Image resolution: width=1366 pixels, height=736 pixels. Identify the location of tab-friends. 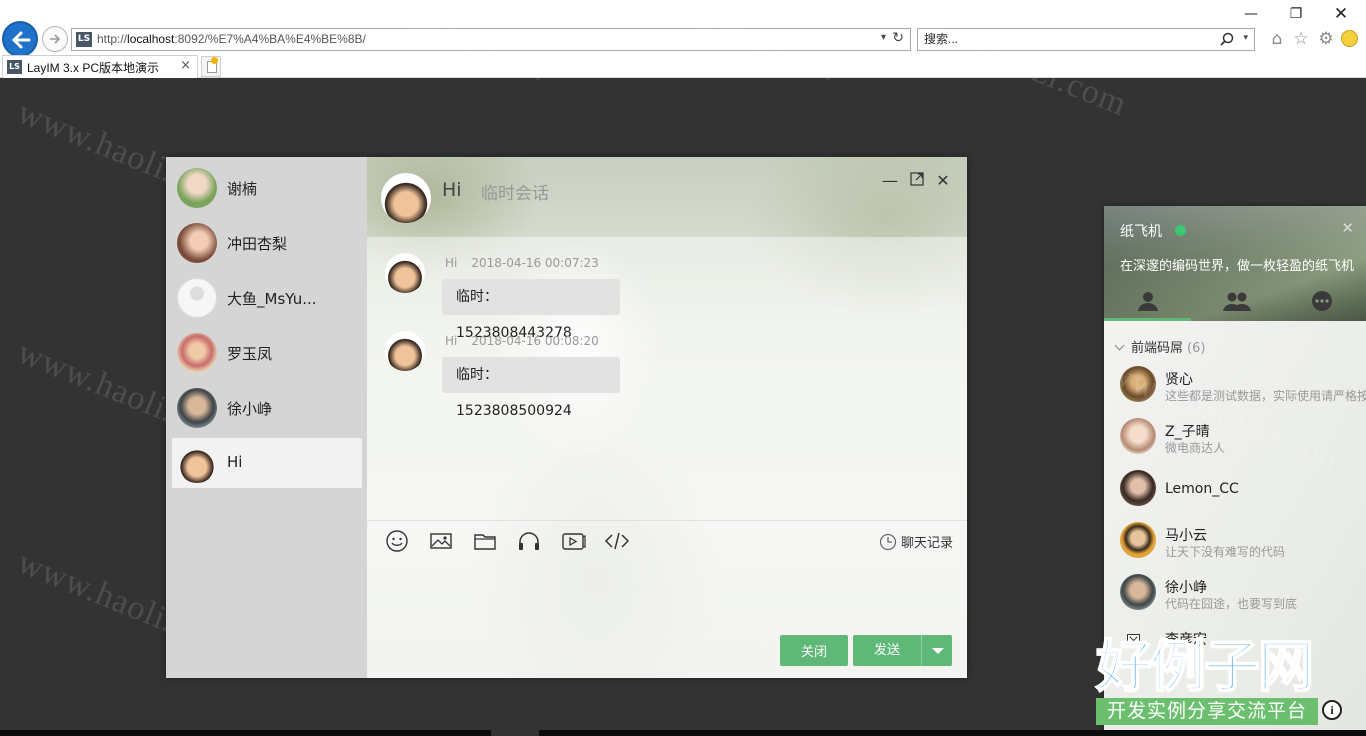
(1147, 303).